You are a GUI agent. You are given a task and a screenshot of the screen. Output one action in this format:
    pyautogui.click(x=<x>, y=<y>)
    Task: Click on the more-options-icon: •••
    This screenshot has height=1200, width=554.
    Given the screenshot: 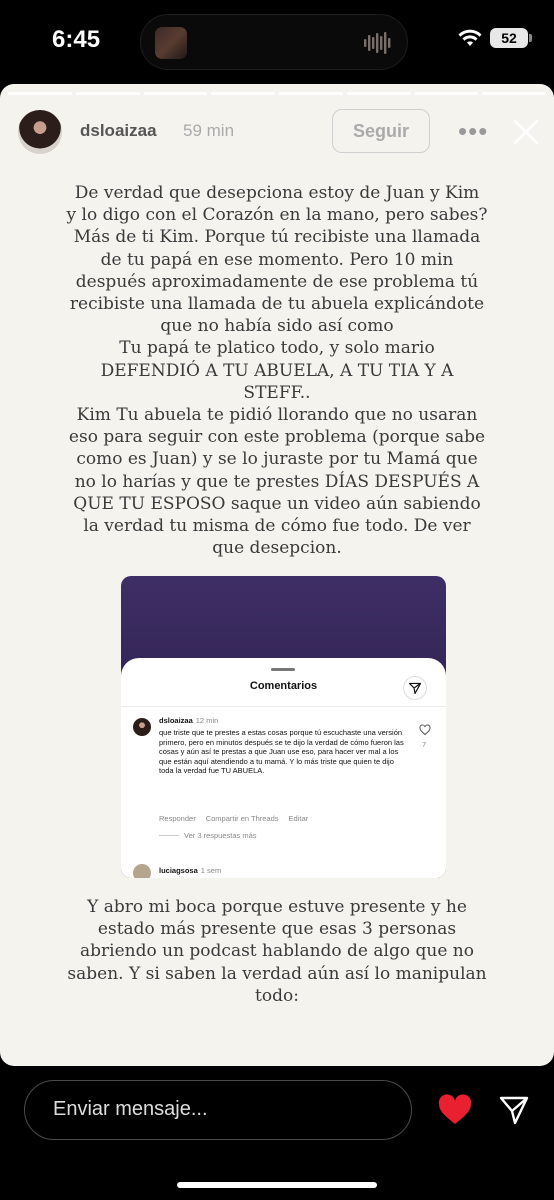 What is the action you would take?
    pyautogui.click(x=473, y=131)
    